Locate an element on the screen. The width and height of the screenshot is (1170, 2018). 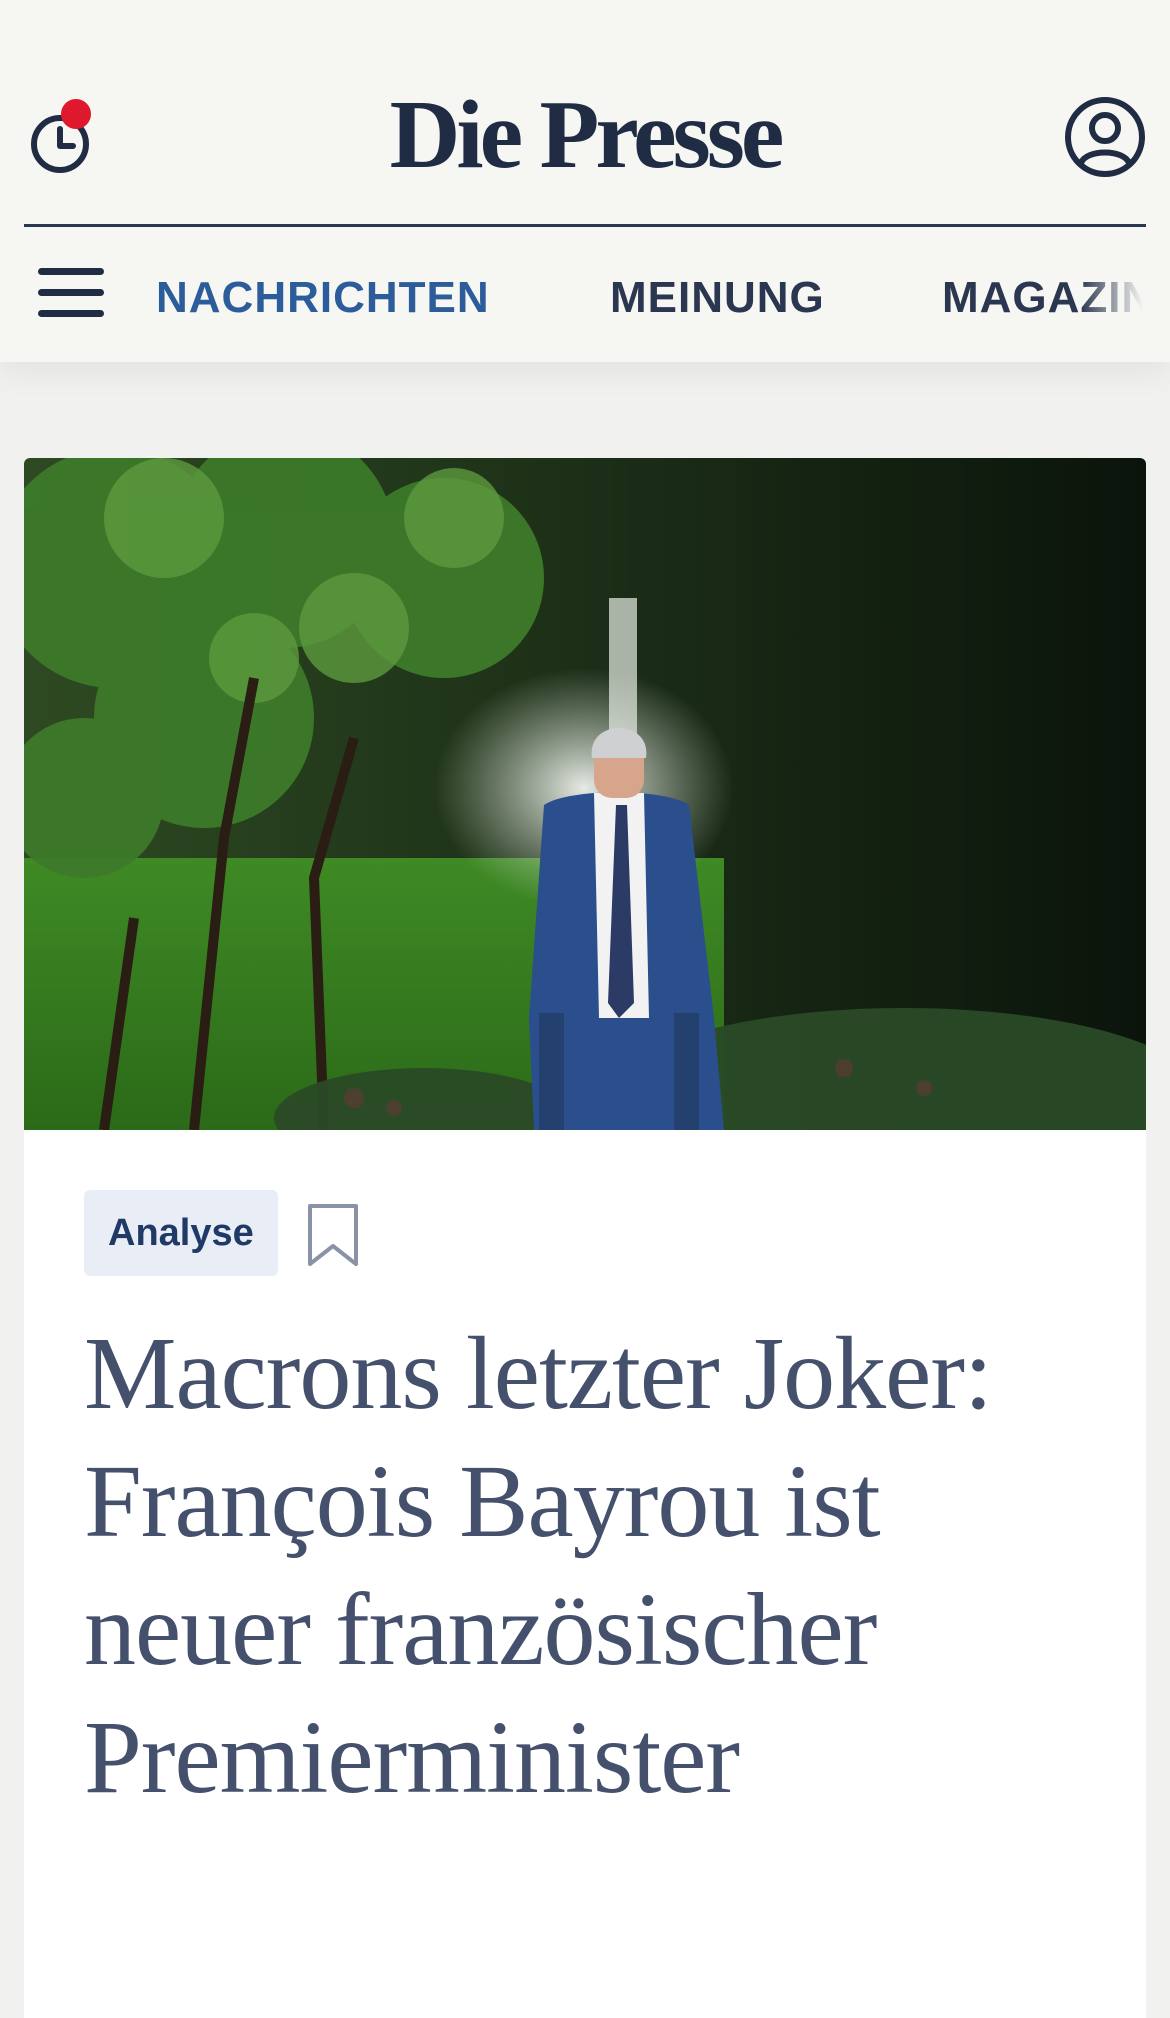
header-divider is located at coordinates (585, 225).